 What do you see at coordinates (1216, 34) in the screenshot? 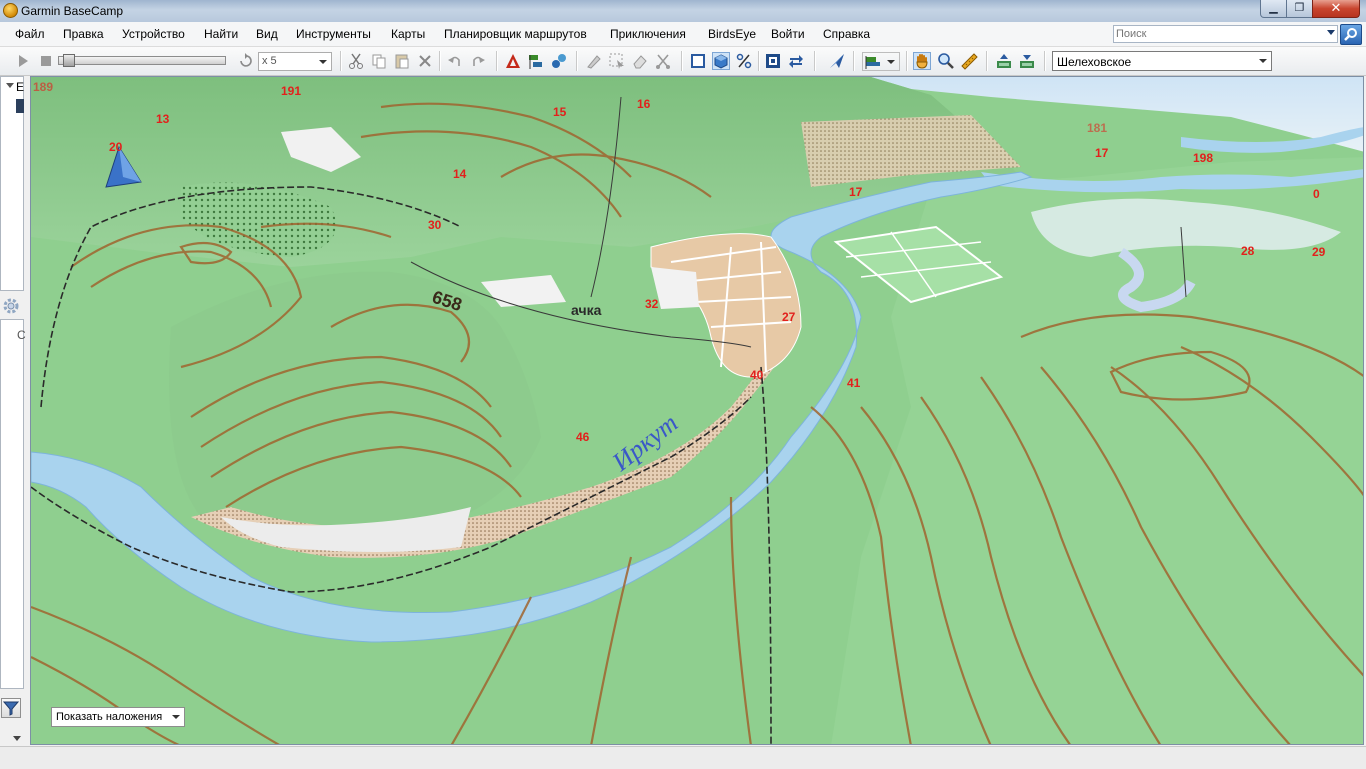
I see `search-input` at bounding box center [1216, 34].